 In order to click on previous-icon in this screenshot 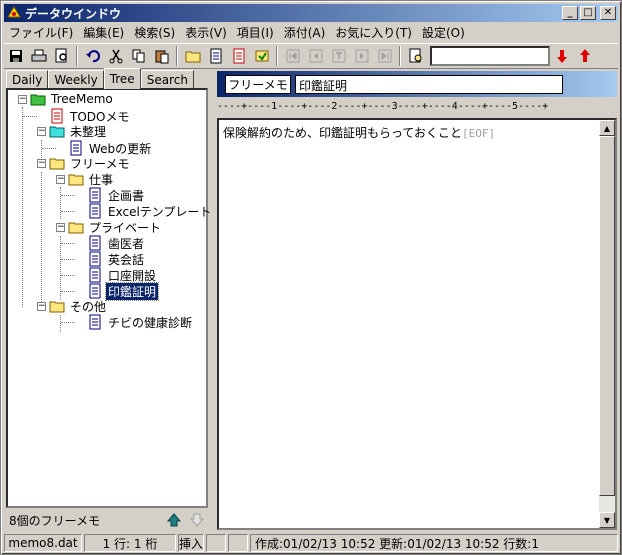, I will do `click(315, 56)`.